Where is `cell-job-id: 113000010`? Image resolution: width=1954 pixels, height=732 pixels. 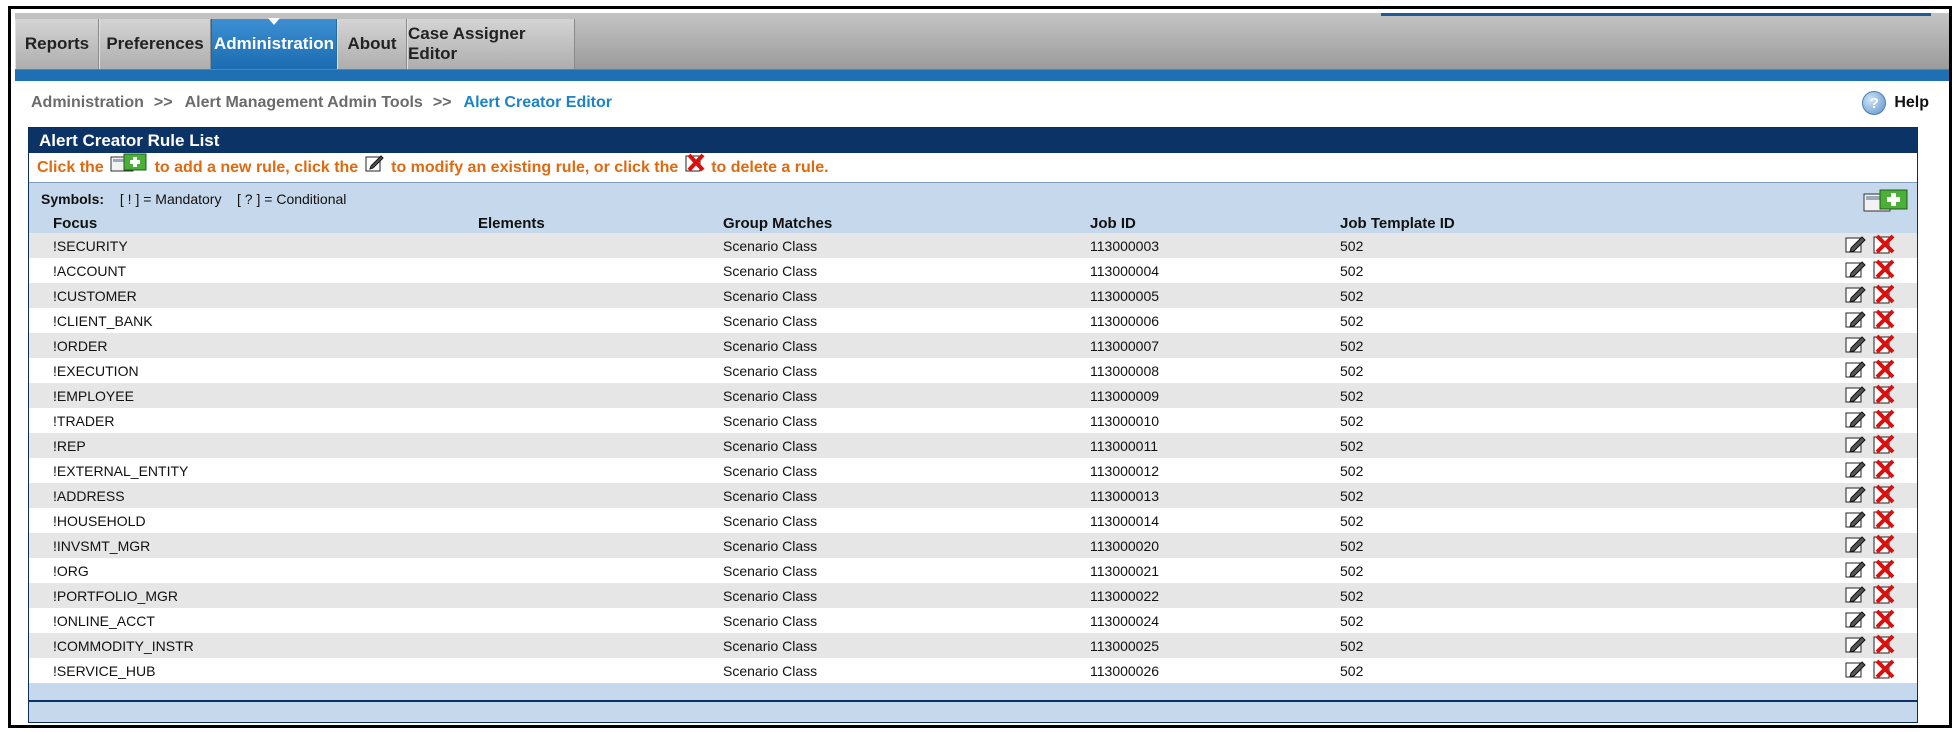 cell-job-id: 113000010 is located at coordinates (1215, 420).